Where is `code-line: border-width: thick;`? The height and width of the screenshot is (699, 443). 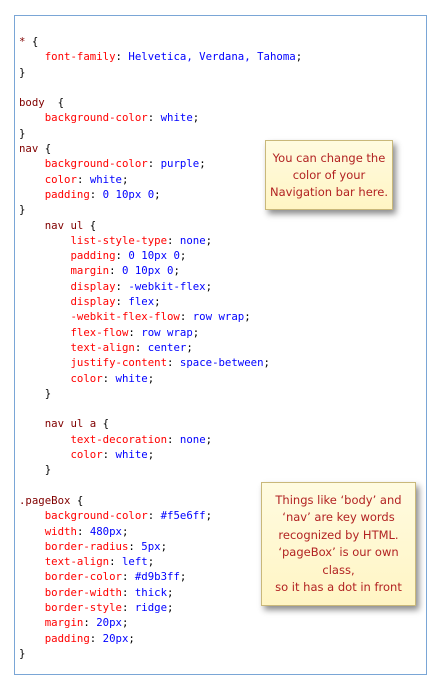
code-line: border-width: thick; is located at coordinates (160, 592).